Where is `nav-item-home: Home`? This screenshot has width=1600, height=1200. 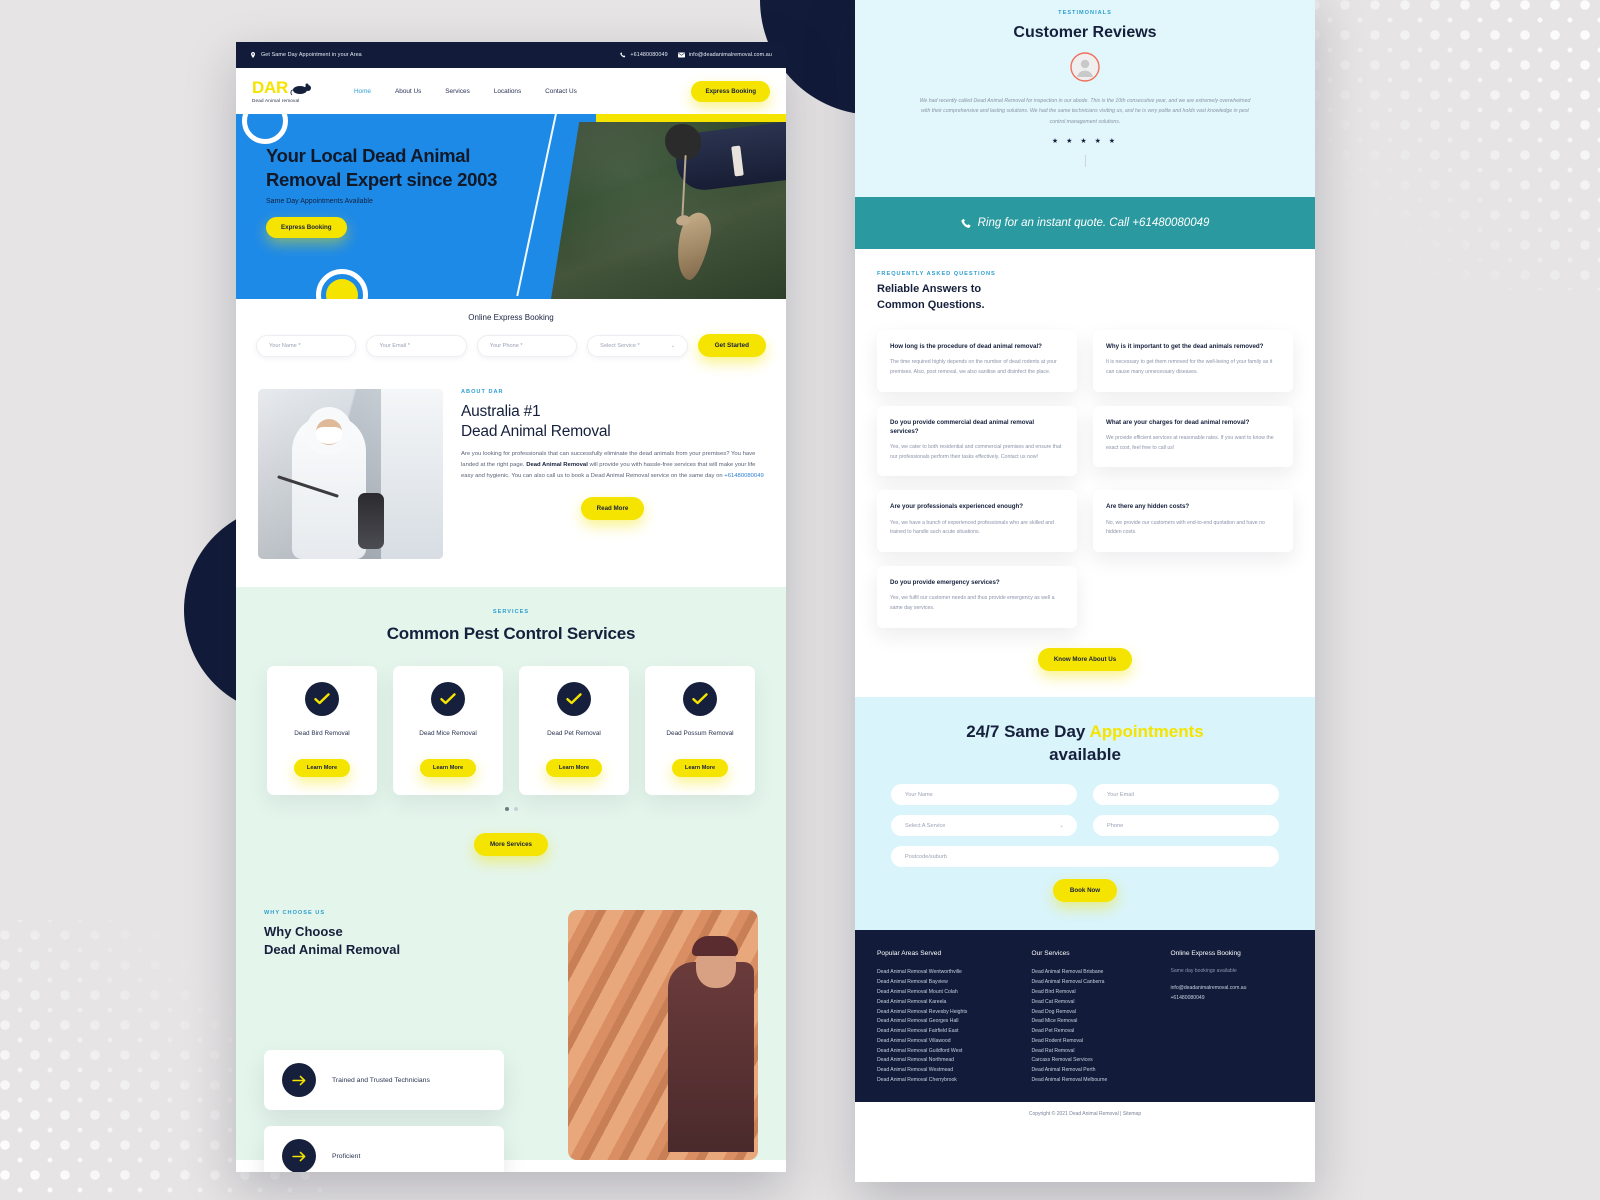
nav-item-home: Home is located at coordinates (362, 91).